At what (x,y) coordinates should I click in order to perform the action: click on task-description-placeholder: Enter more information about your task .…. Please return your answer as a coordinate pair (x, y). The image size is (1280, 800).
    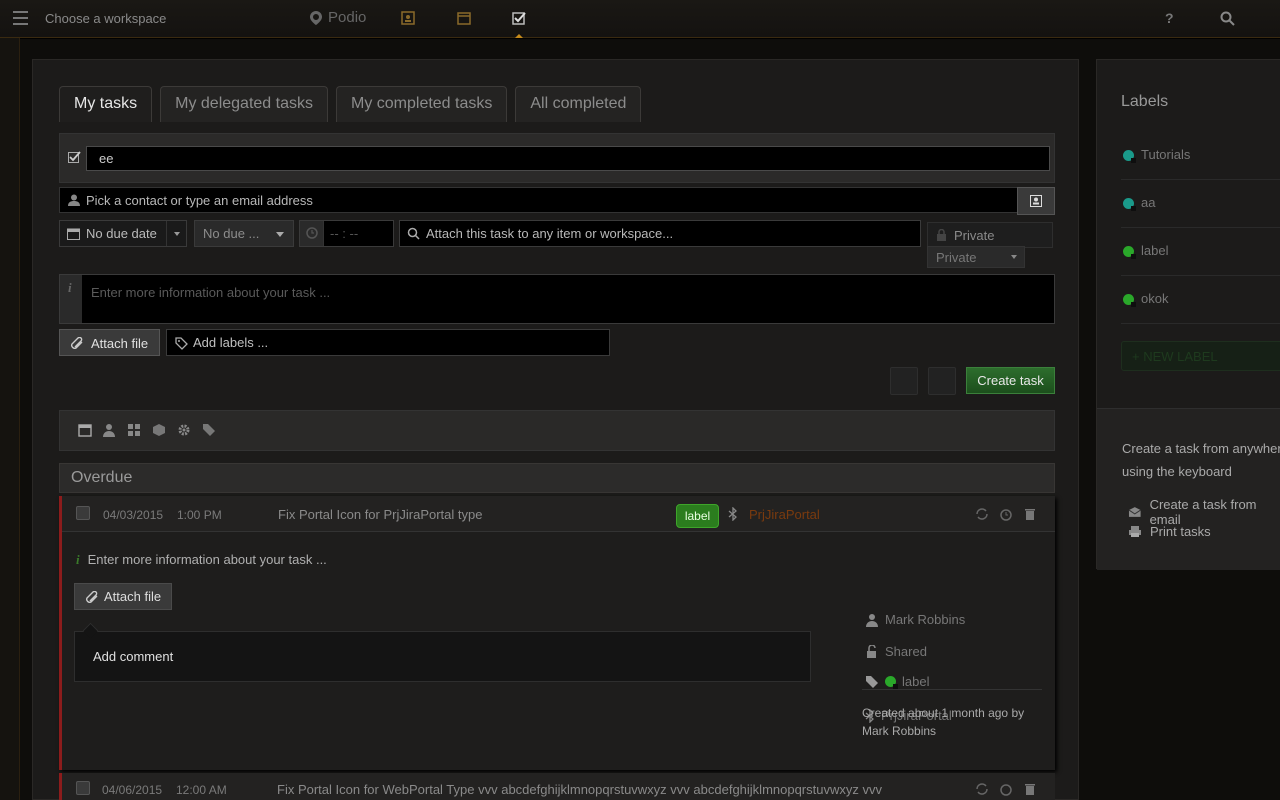
    Looking at the image, I should click on (207, 559).